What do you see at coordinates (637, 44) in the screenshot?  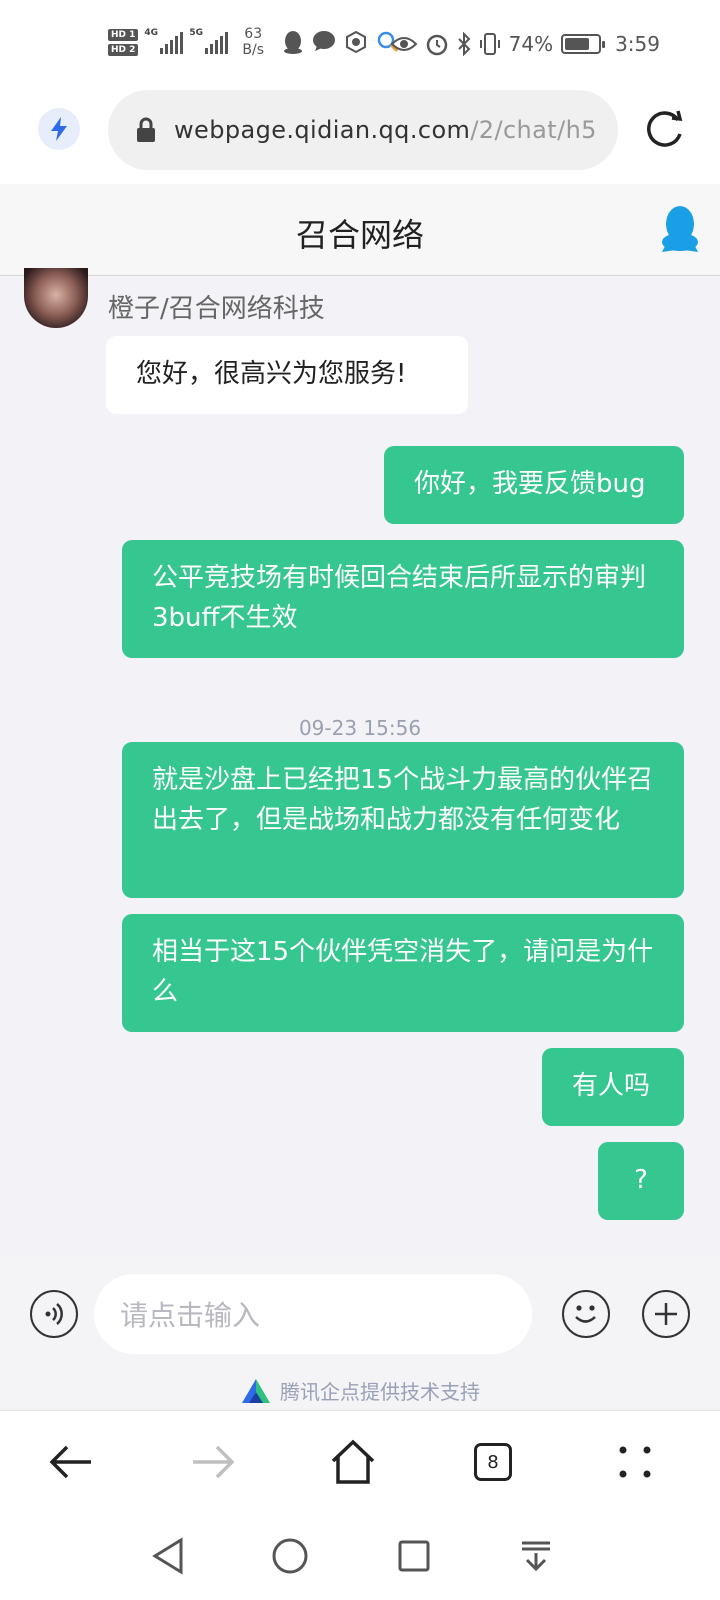 I see `clock: 3:59` at bounding box center [637, 44].